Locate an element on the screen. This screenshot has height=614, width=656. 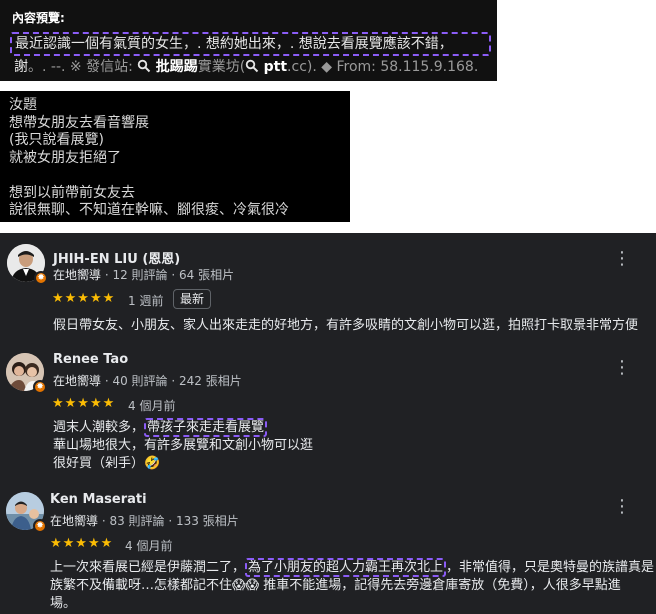
reviewer-stats: · 83 則評論 · 133 張相片 is located at coordinates (168, 521).